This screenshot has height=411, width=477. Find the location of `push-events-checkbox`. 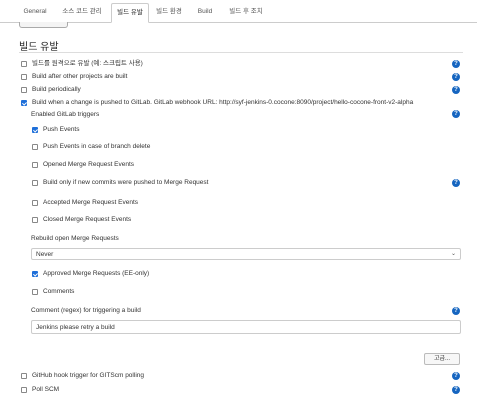

push-events-checkbox is located at coordinates (35, 129).